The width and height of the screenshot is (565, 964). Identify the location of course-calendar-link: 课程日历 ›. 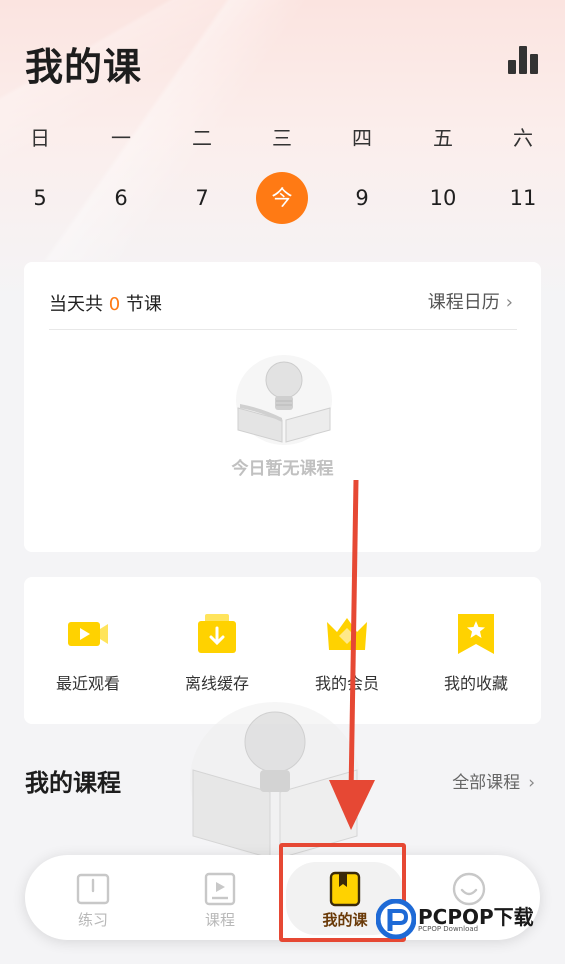
(470, 301).